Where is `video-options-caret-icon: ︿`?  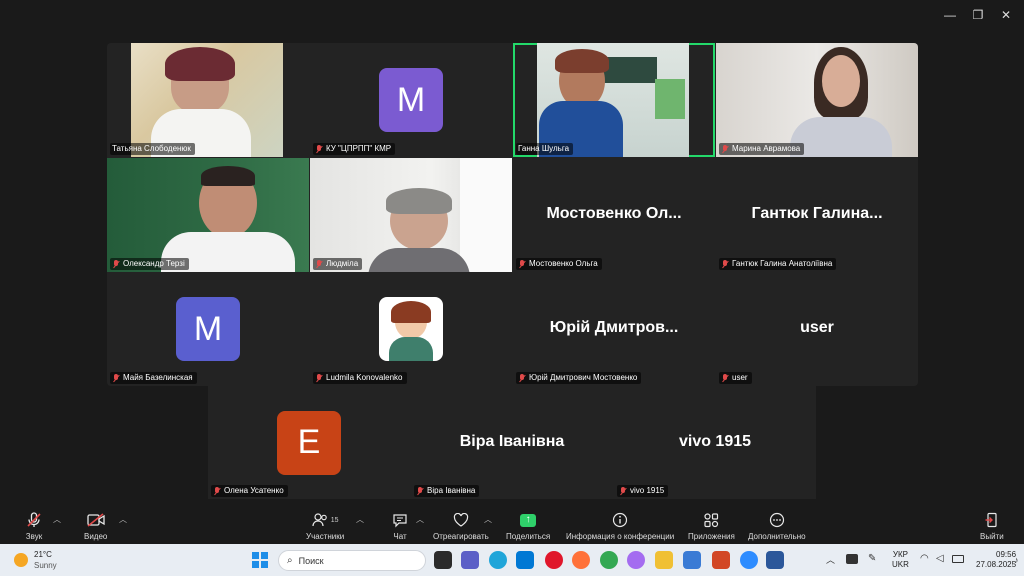
video-options-caret-icon: ︿ is located at coordinates (123, 519).